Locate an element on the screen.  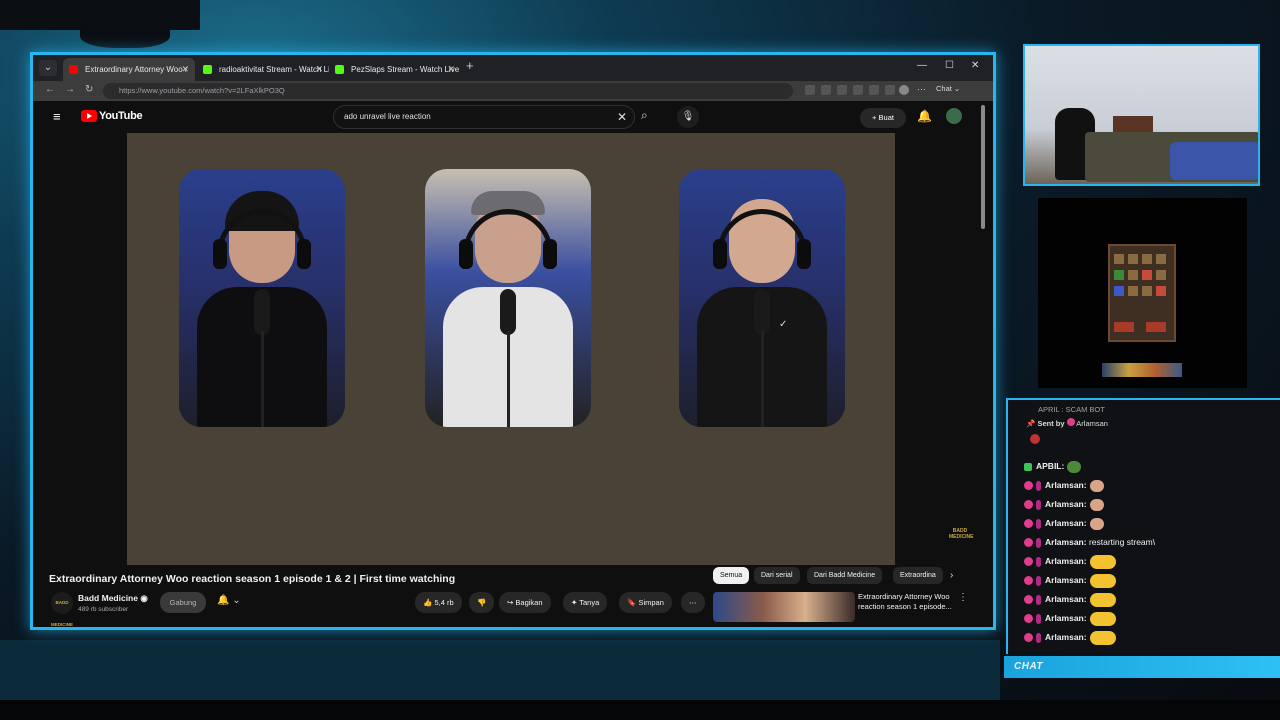
sparkle-icon: ✦ is located at coordinates (574, 602).